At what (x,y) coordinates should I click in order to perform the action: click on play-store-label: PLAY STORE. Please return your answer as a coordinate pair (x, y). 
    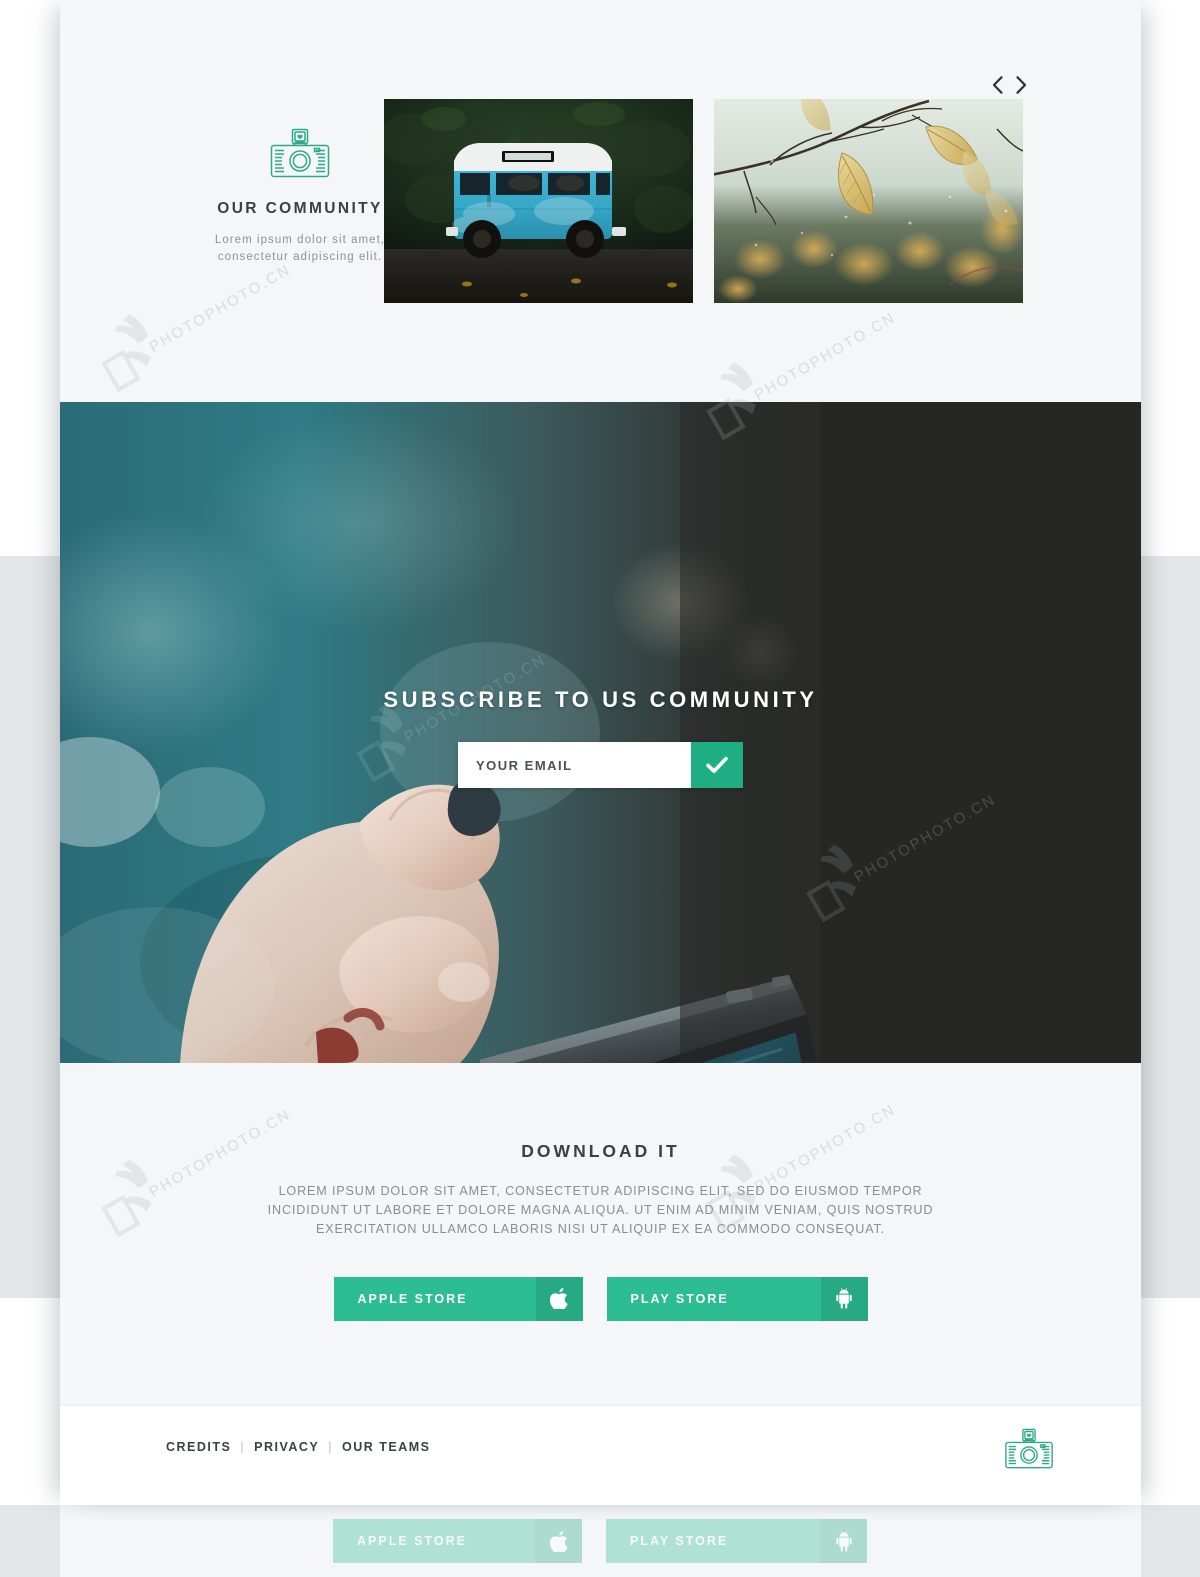
    Looking at the image, I should click on (679, 1298).